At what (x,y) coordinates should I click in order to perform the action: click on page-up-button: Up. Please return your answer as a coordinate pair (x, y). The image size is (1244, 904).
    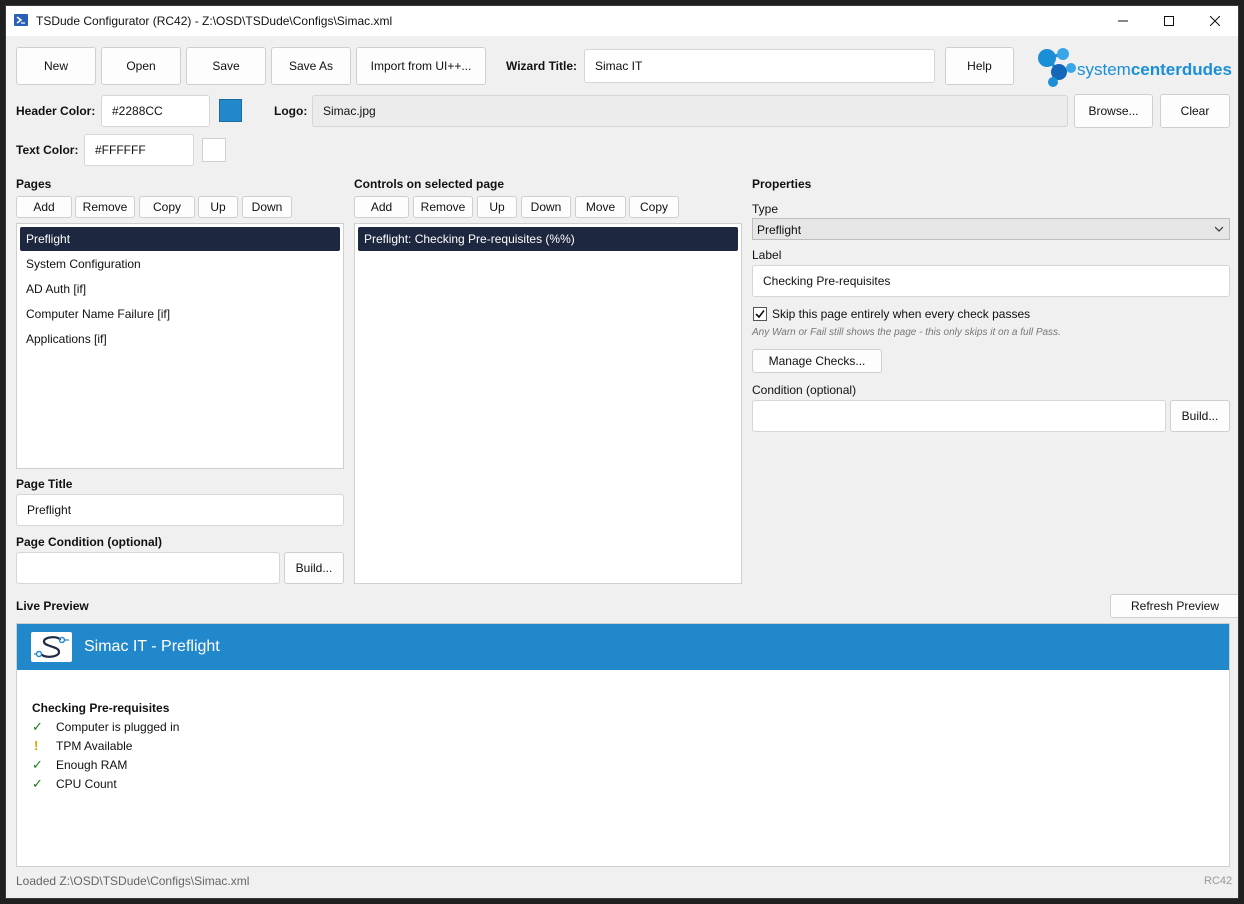
    Looking at the image, I should click on (218, 207).